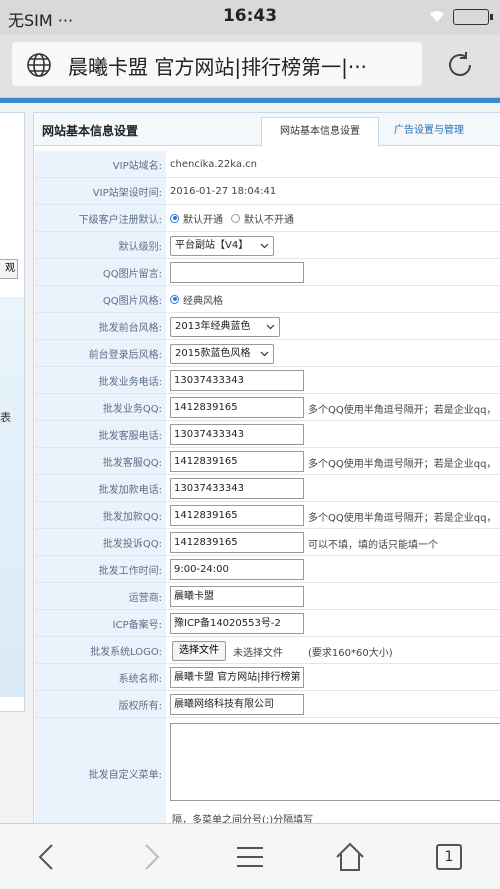 The image size is (500, 889). Describe the element at coordinates (237, 596) in the screenshot. I see `operator-input: 晨曦卡盟` at that location.